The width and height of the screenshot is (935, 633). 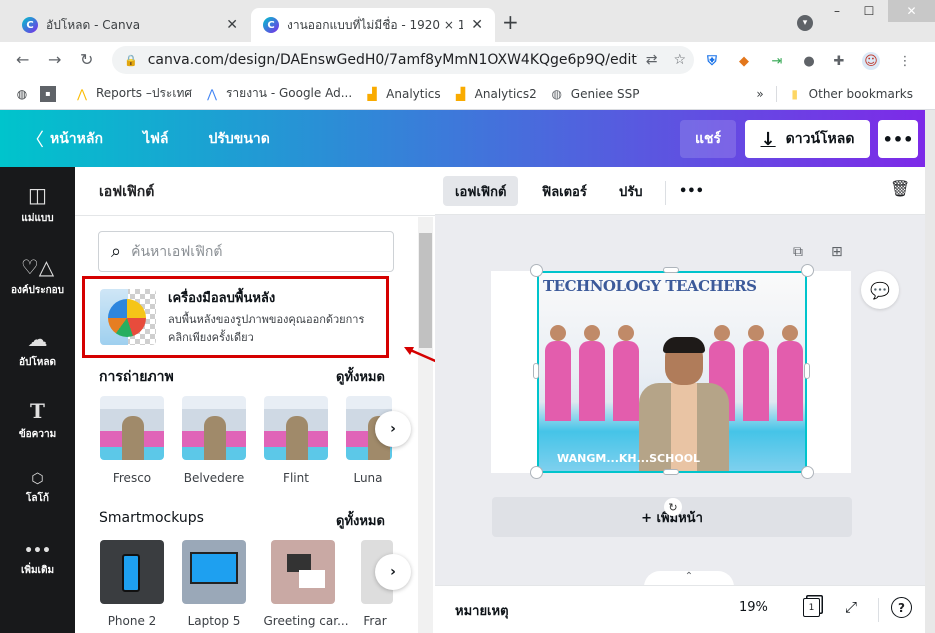 I want to click on mockup-thumbnail-greeting-card, so click(x=303, y=572).